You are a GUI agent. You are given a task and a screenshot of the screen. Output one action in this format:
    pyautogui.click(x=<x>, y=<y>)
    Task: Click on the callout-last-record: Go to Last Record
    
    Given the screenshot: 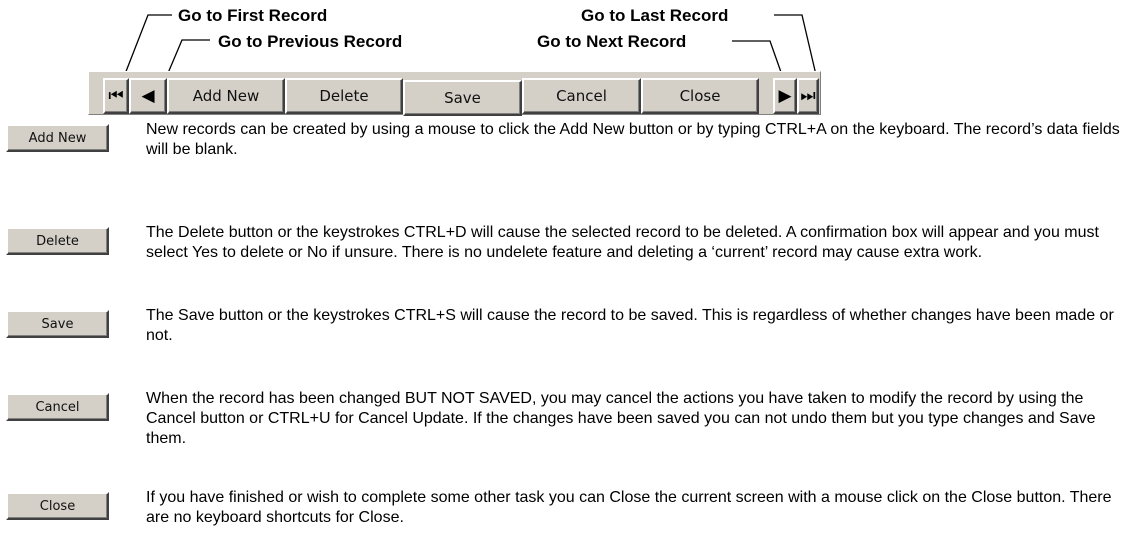 What is the action you would take?
    pyautogui.click(x=655, y=15)
    